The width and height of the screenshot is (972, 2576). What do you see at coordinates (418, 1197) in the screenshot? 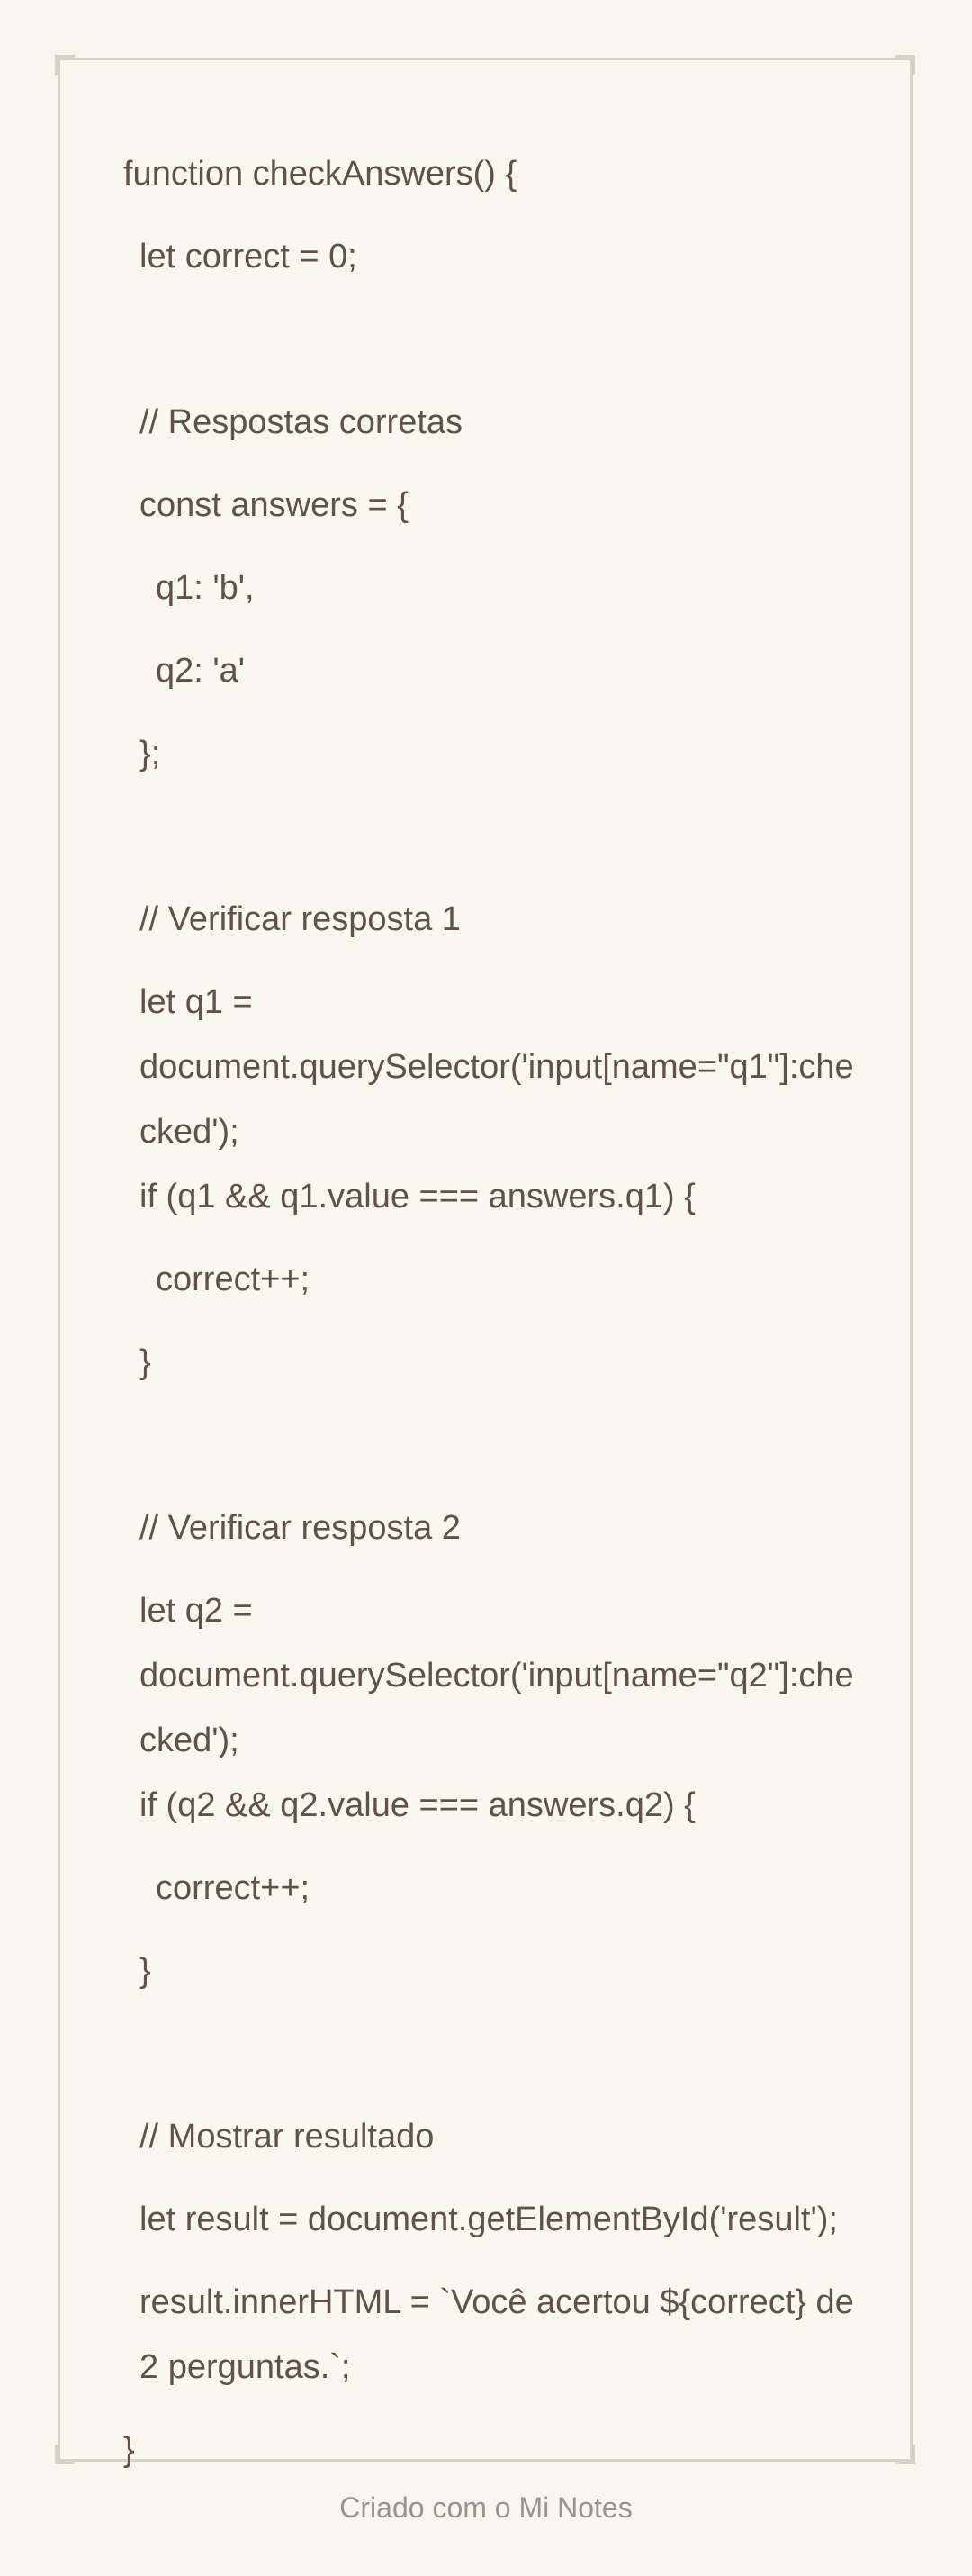
I see `code-line: if (q1 && q1.value === answers.q1) {` at bounding box center [418, 1197].